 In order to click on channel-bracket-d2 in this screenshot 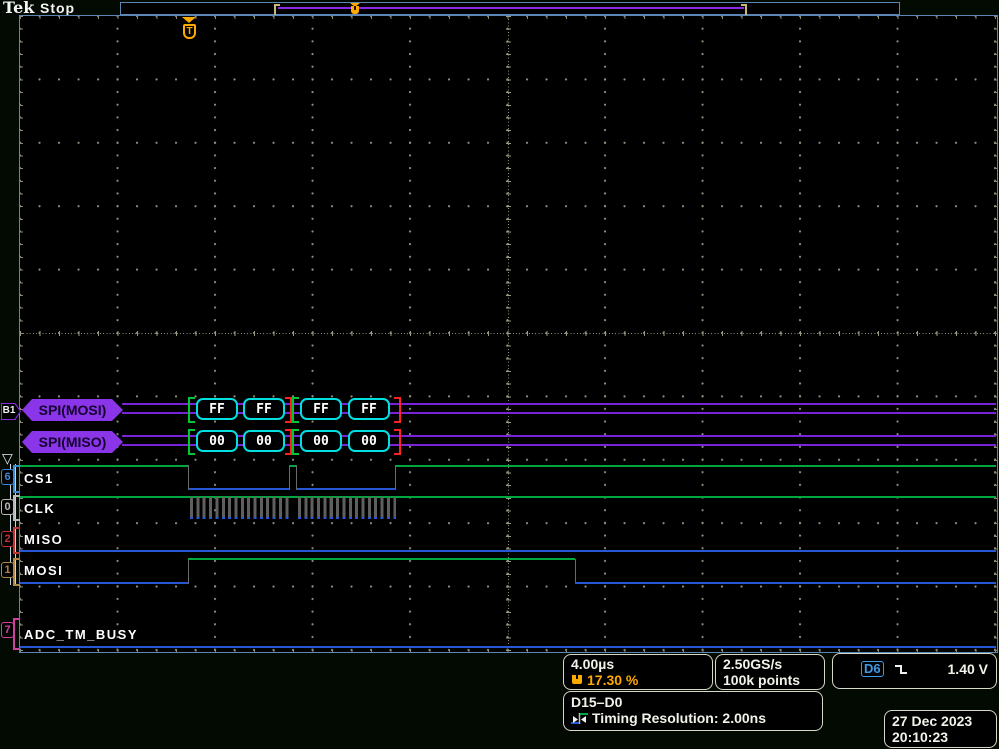, I will do `click(16, 540)`.